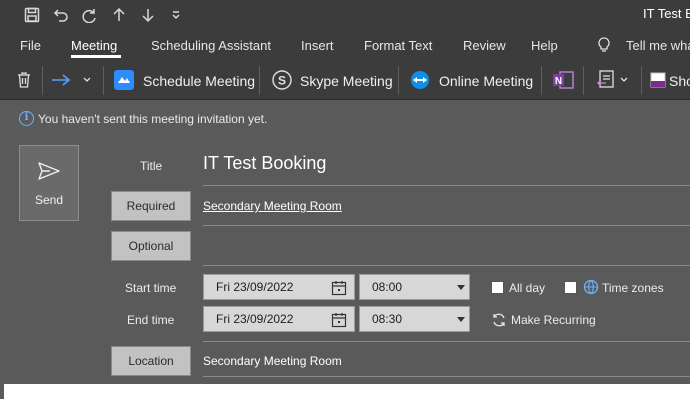 This screenshot has height=399, width=690. What do you see at coordinates (446, 185) in the screenshot?
I see `title-underline` at bounding box center [446, 185].